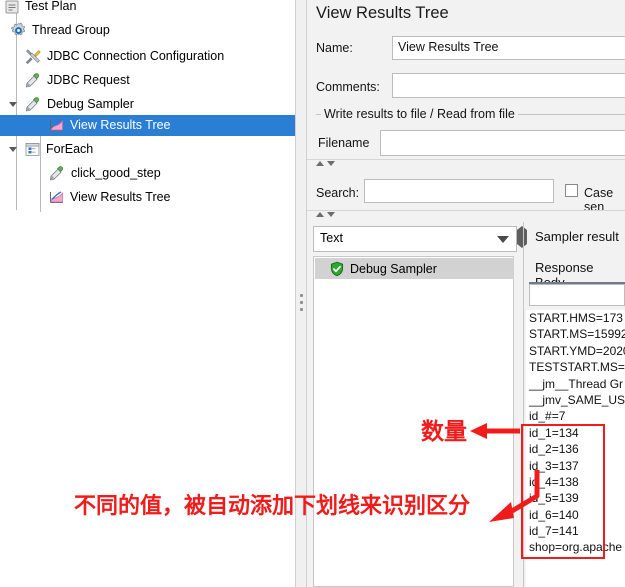  Describe the element at coordinates (18, 30) in the screenshot. I see `gear-icon` at that location.